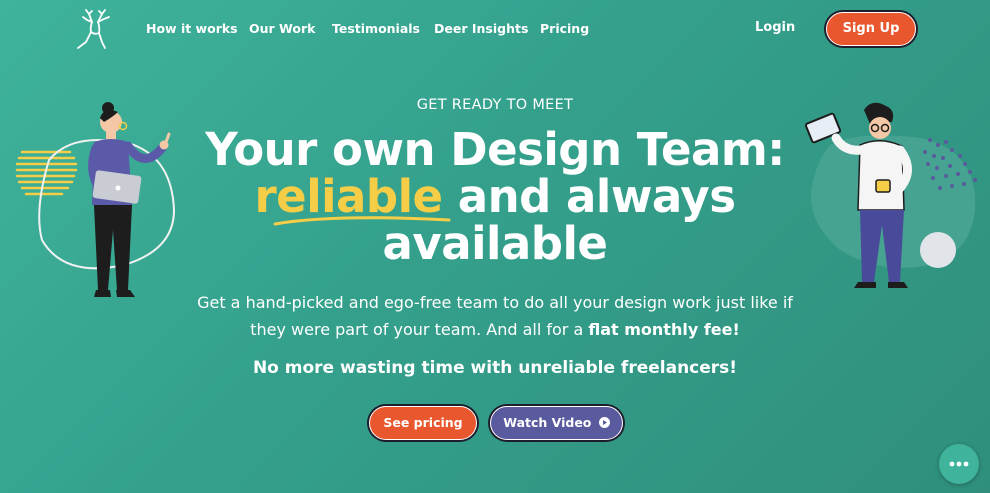 Image resolution: width=990 pixels, height=493 pixels. I want to click on see-pricing-button: See pricing, so click(423, 423).